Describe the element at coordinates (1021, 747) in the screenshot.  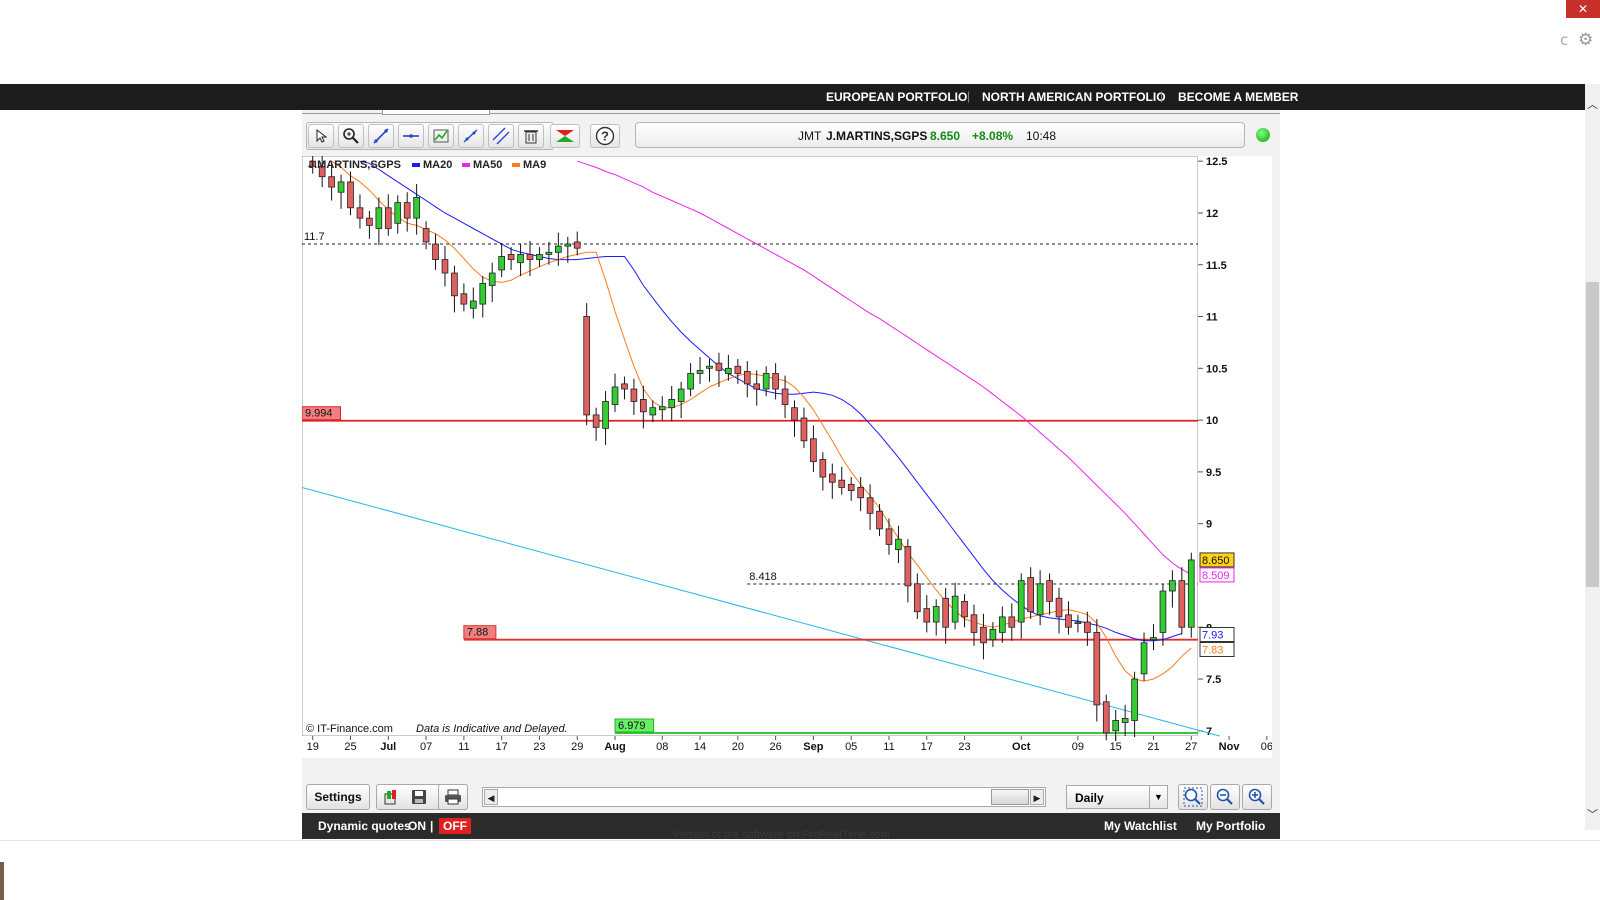
I see `x-tick-label: Oct` at that location.